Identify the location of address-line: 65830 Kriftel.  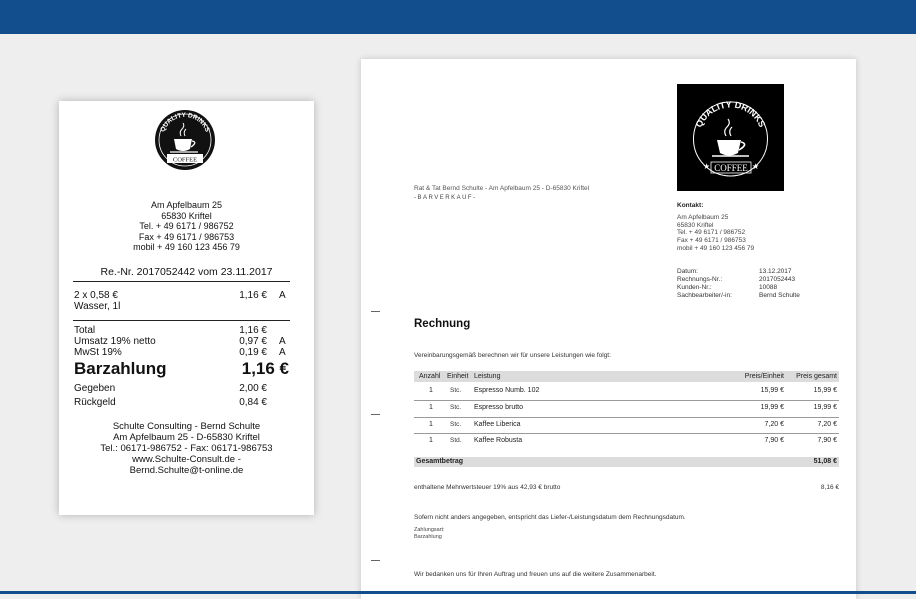
(186, 215).